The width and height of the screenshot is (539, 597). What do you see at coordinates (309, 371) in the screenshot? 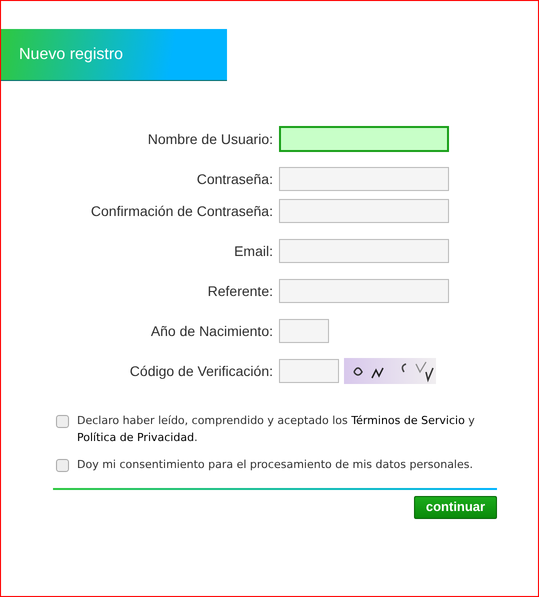
I see `captcha-field` at bounding box center [309, 371].